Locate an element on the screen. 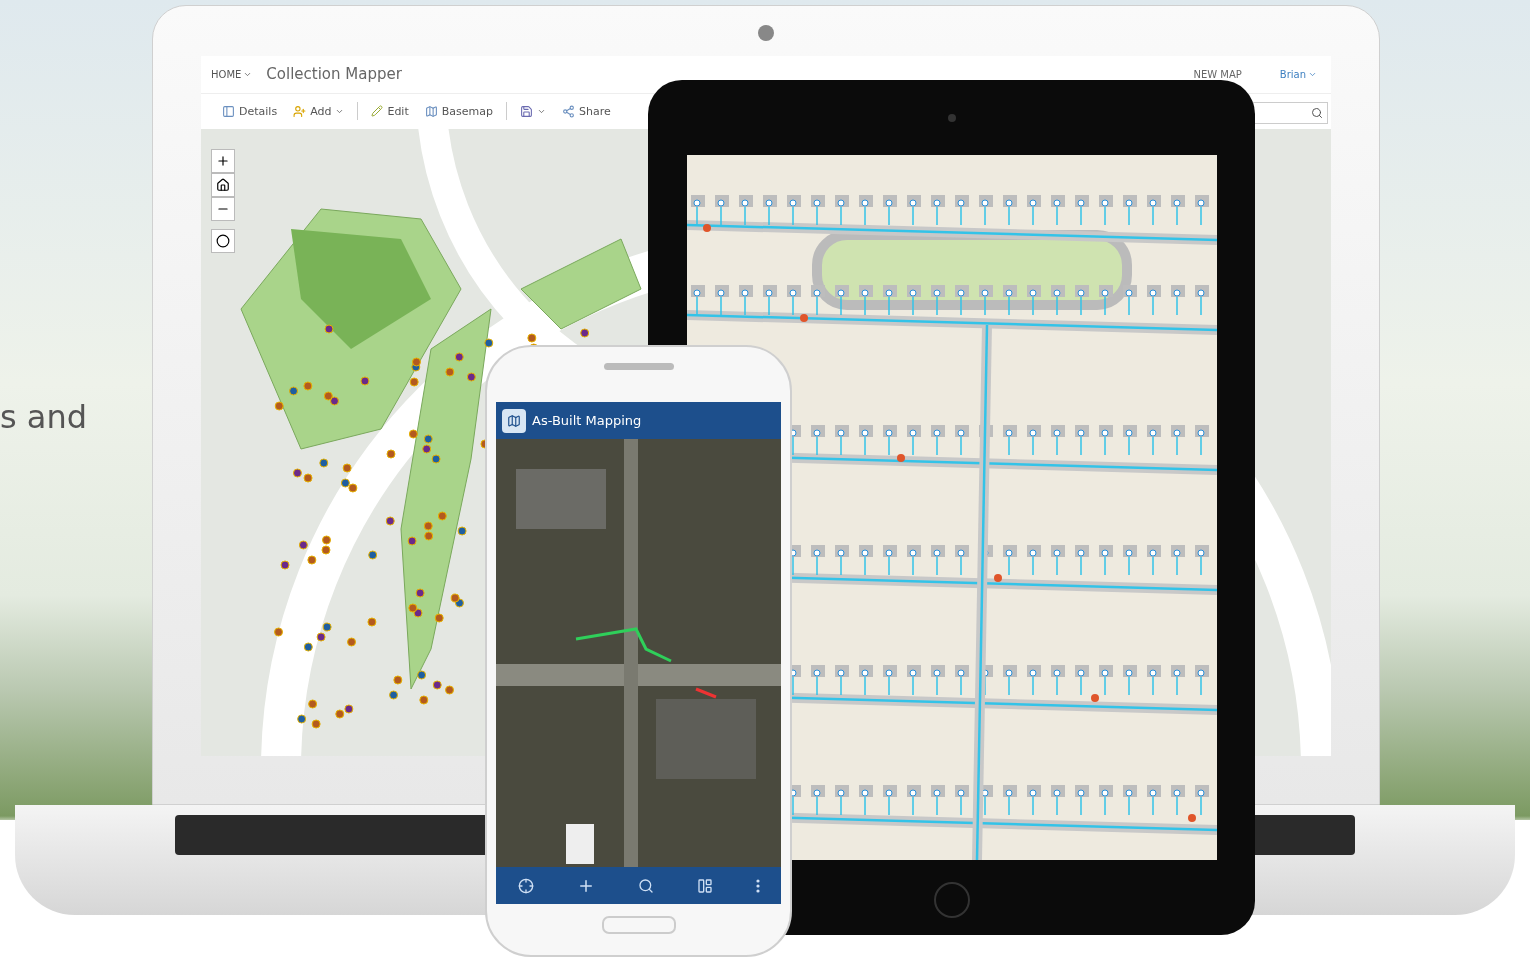  person-icon is located at coordinates (300, 111).